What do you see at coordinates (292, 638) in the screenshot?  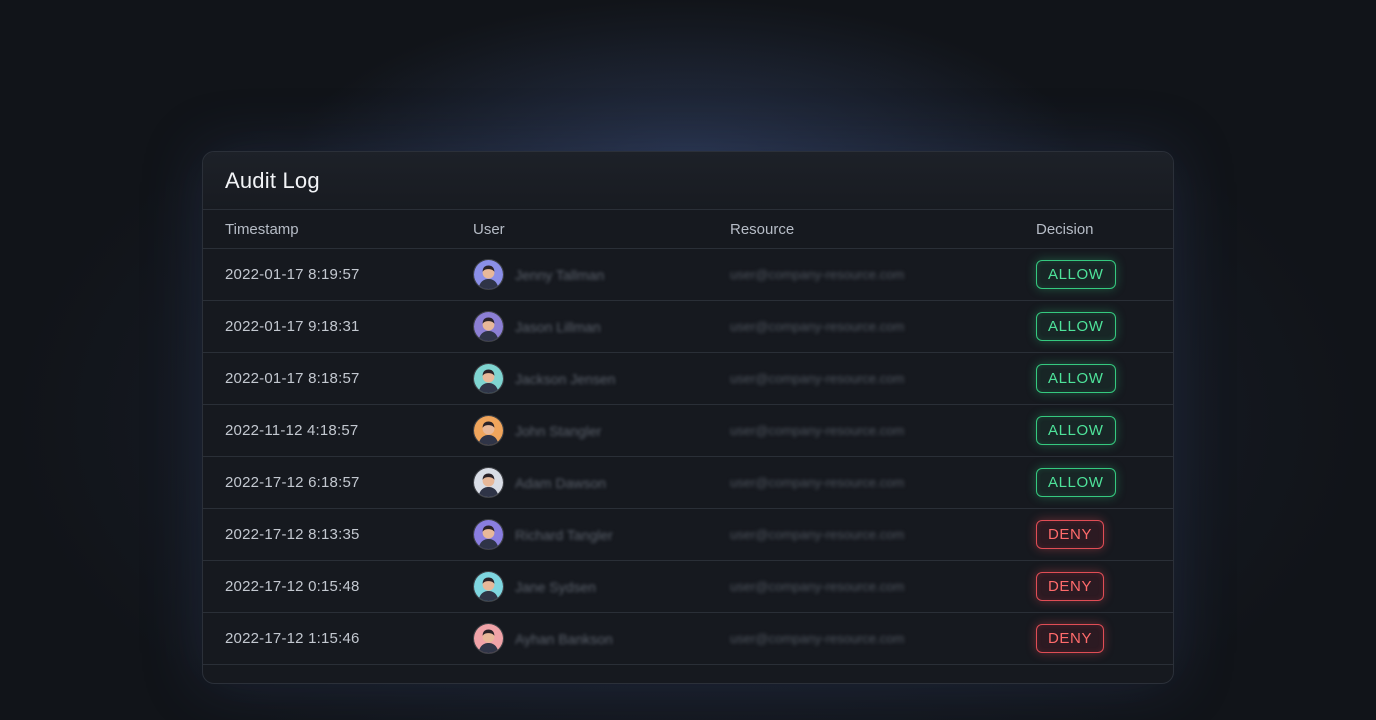 I see `timestamp-cell: 2022-17-12 1:15:46` at bounding box center [292, 638].